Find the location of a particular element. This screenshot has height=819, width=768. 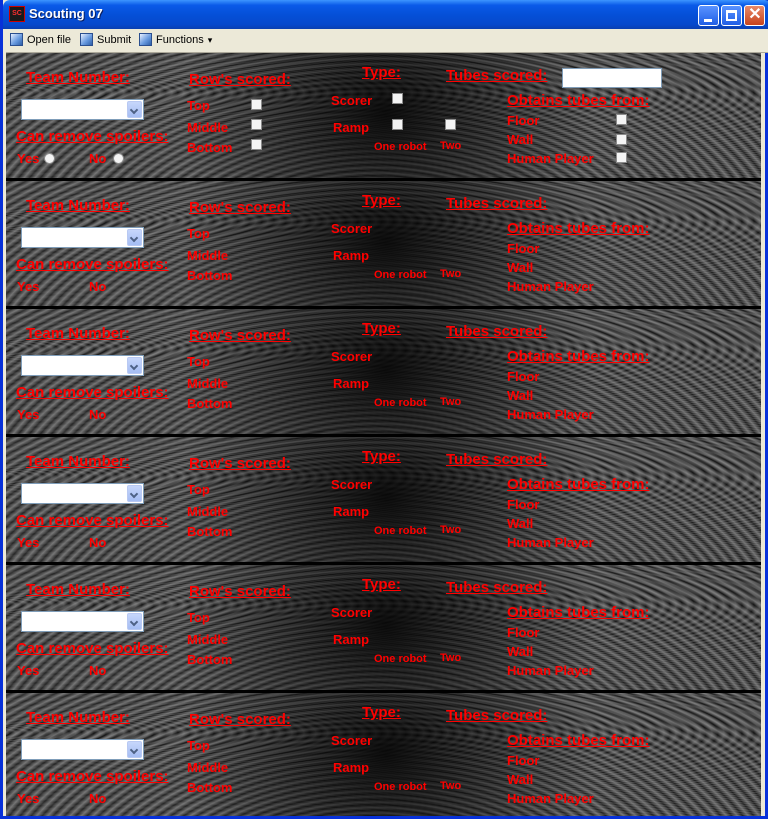

human-player-checkbox is located at coordinates (621, 157).